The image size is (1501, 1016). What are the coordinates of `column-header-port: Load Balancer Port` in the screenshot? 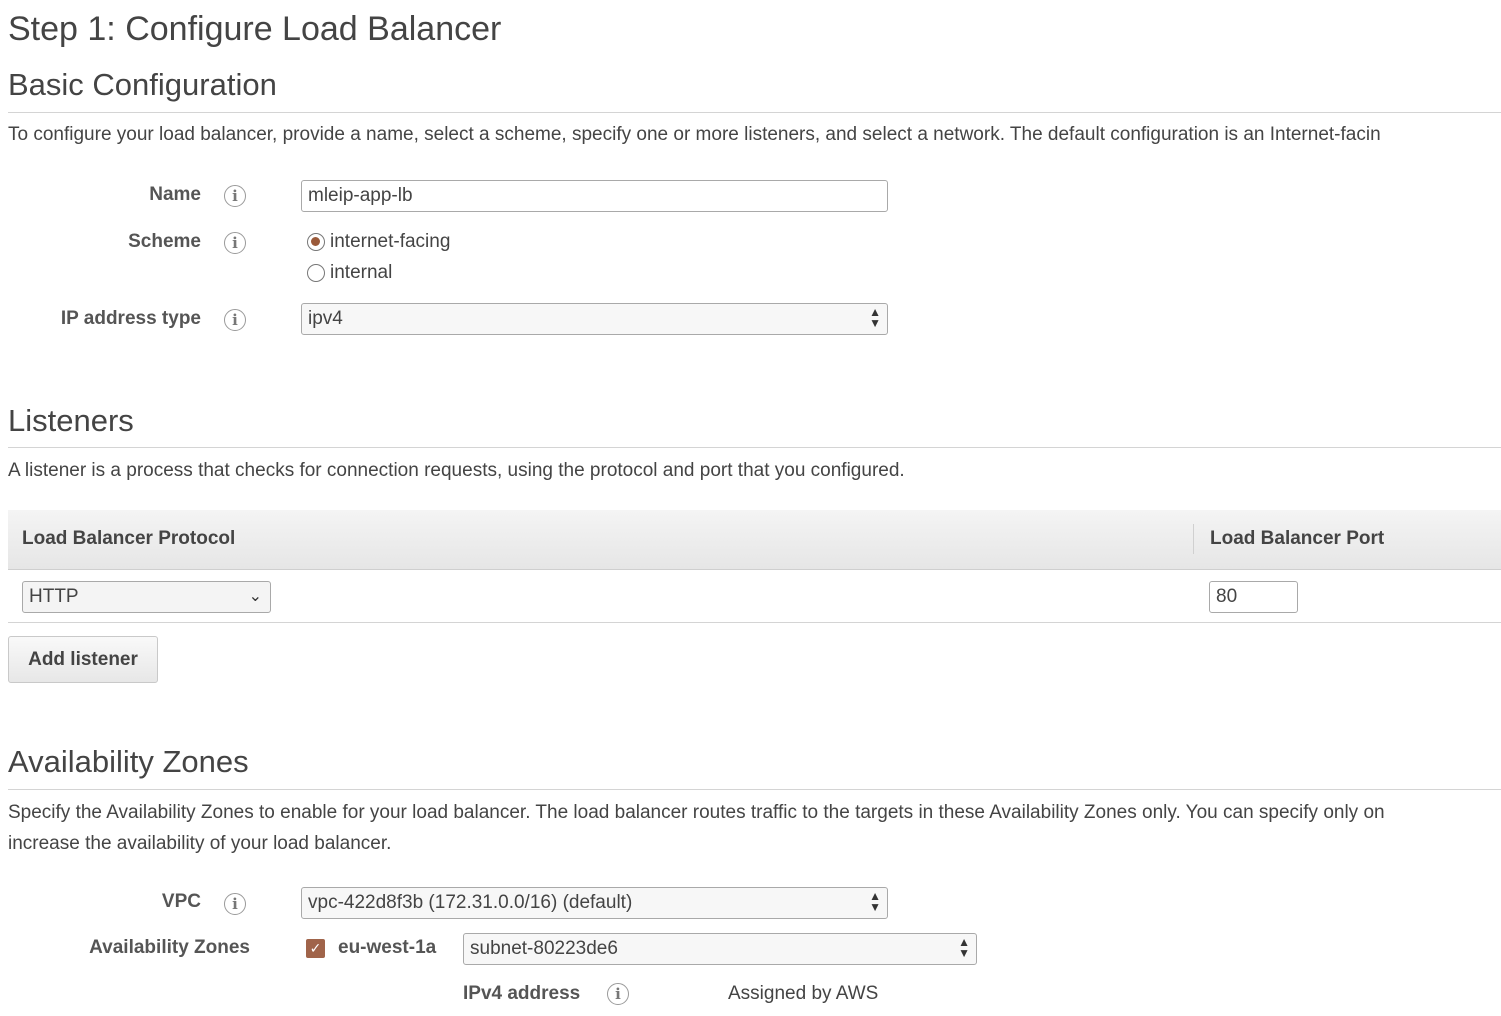 It's located at (1297, 538).